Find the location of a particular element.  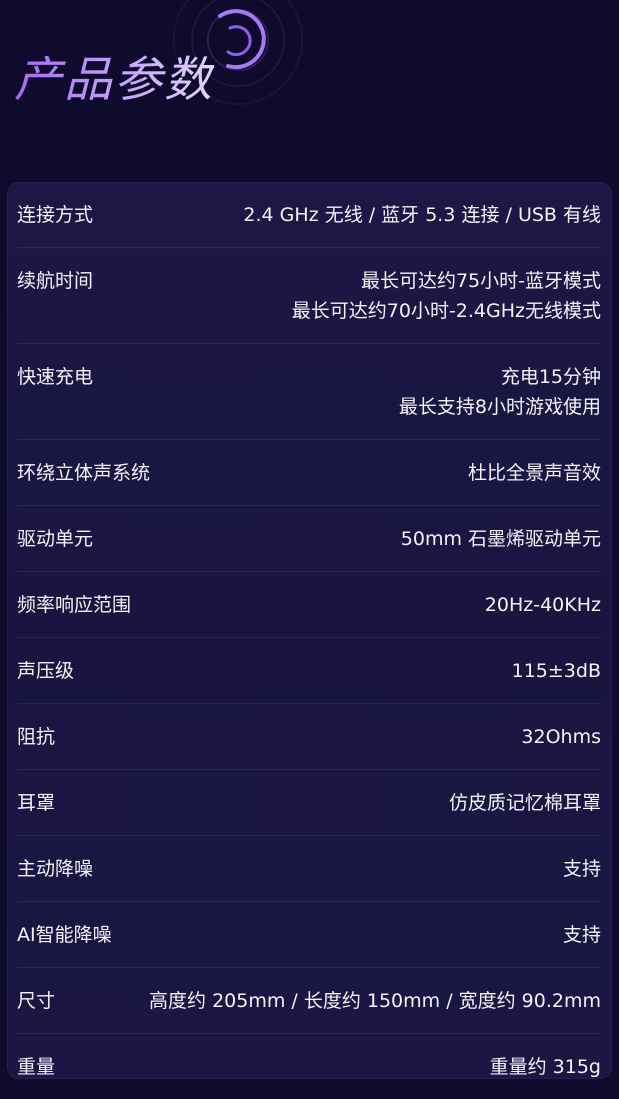

spec-value-line: 最长支持8小时游戏使用 is located at coordinates (499, 407).